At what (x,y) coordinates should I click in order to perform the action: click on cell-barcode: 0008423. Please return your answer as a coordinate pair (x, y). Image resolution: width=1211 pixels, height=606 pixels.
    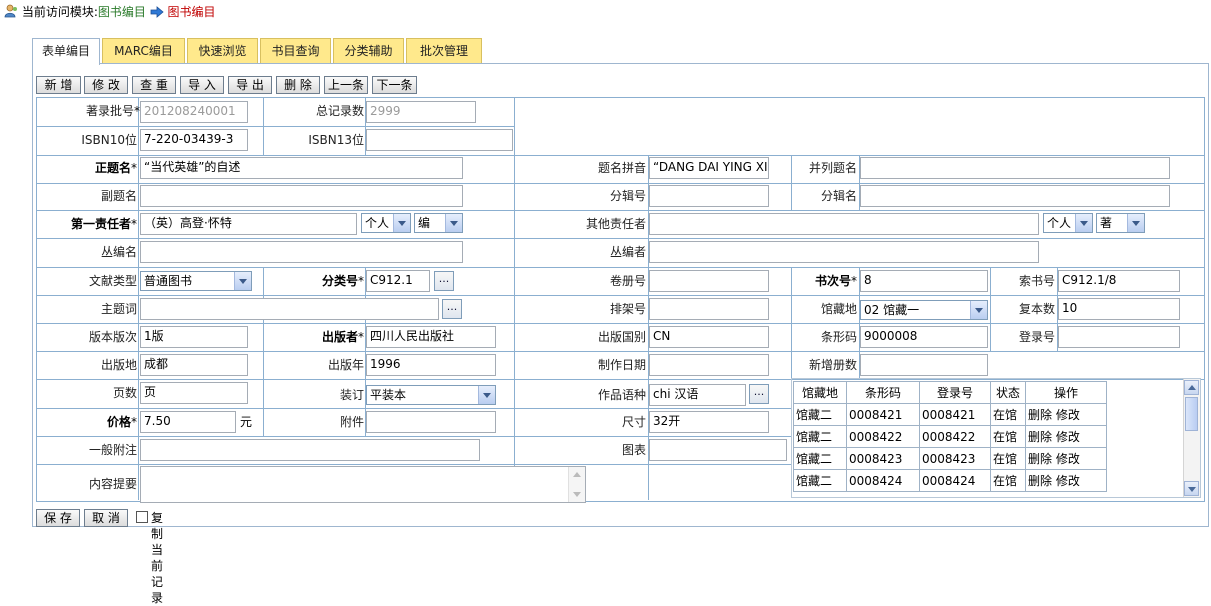
    Looking at the image, I should click on (883, 458).